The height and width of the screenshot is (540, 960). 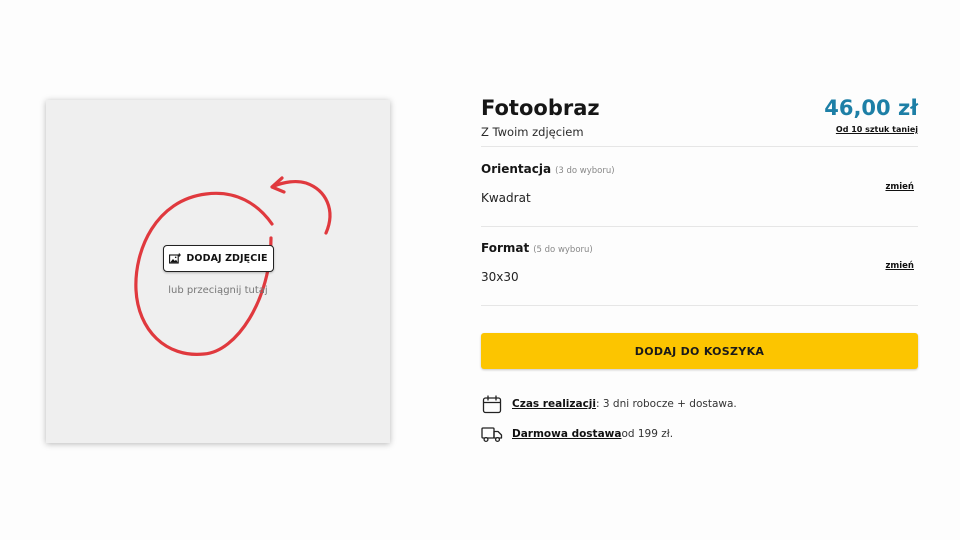 What do you see at coordinates (500, 277) in the screenshot?
I see `option-format-value: 30x30` at bounding box center [500, 277].